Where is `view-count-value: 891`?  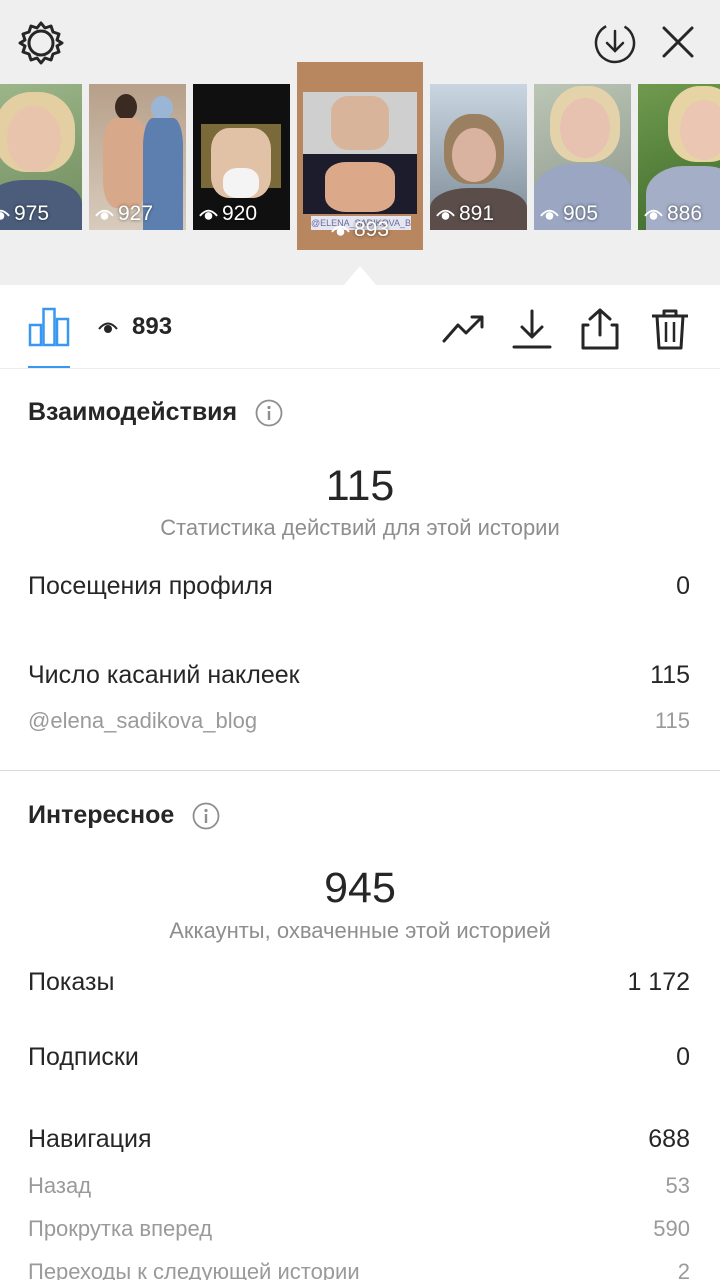
view-count-value: 891 is located at coordinates (477, 213).